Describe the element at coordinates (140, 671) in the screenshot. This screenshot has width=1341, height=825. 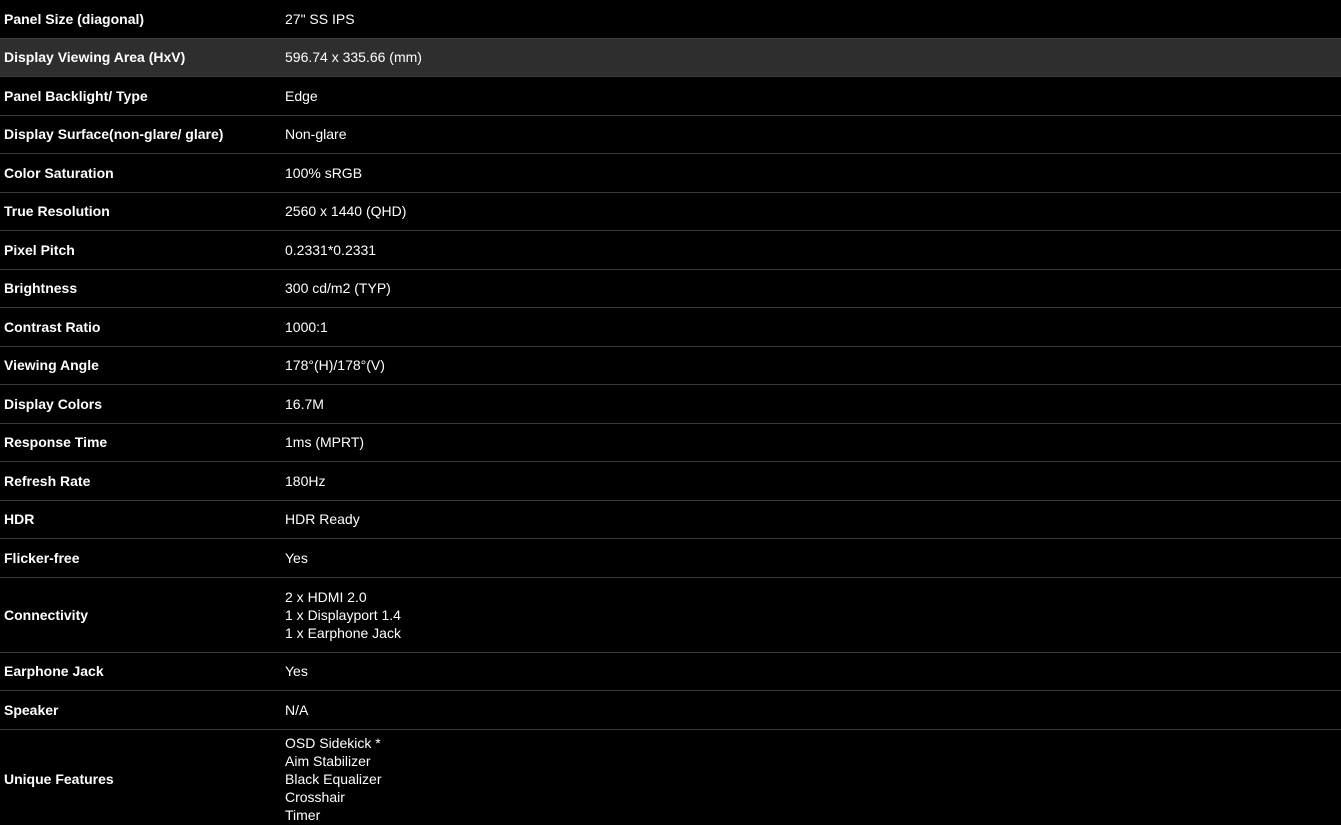
I see `spec-label: Earphone Jack` at that location.